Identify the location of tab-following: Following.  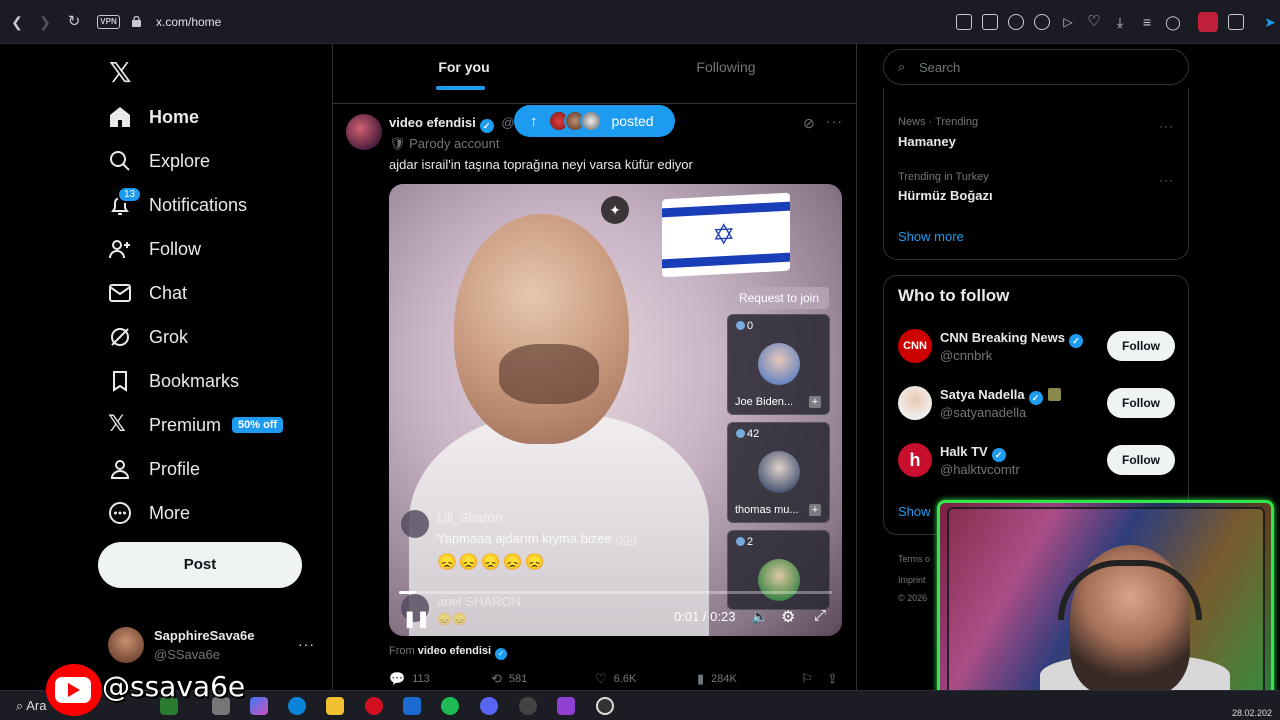
(726, 74).